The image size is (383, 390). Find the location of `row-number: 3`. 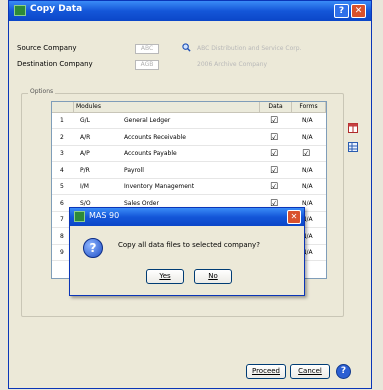

row-number: 3 is located at coordinates (62, 153).